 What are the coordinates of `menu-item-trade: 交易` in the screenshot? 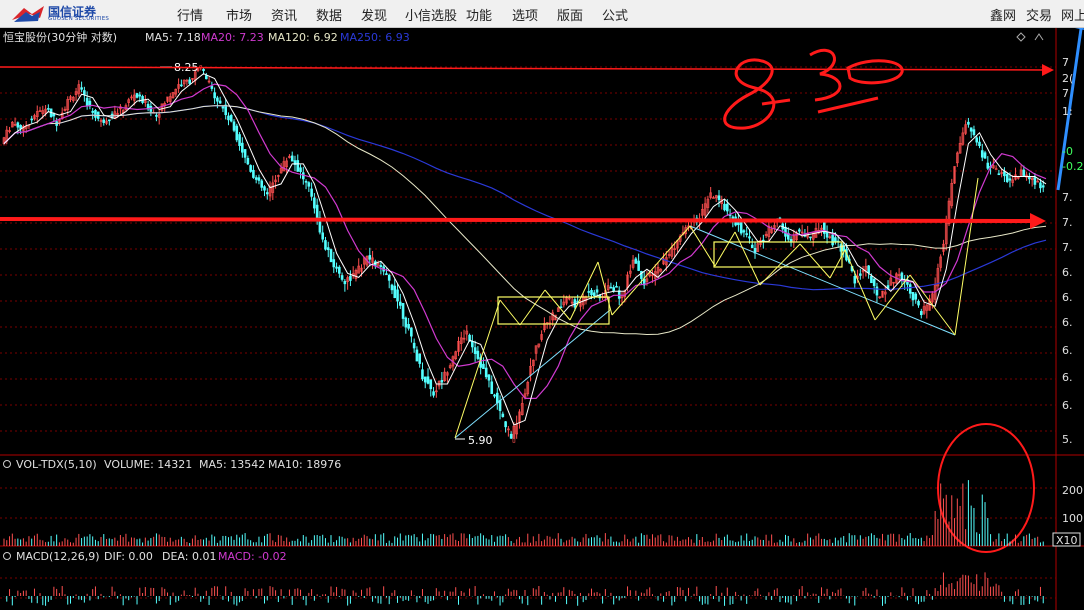 It's located at (1039, 14).